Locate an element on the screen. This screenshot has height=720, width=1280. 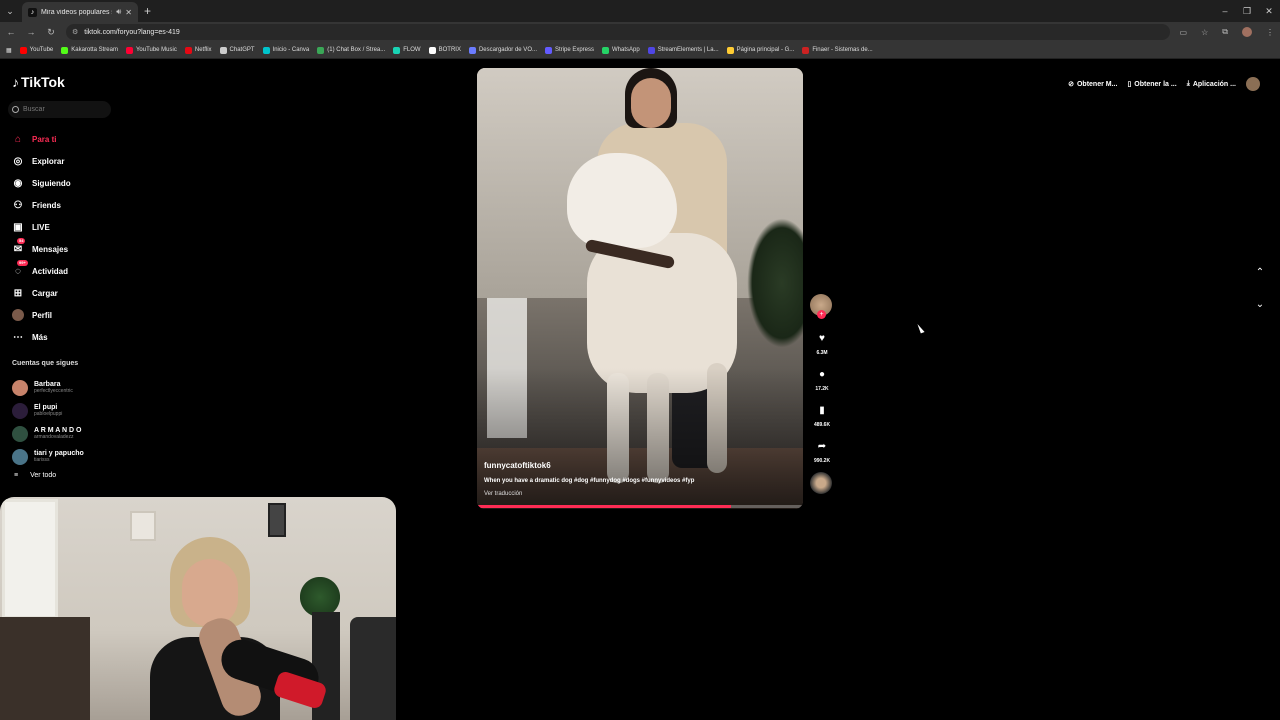
streamer-face is located at coordinates (210, 593).